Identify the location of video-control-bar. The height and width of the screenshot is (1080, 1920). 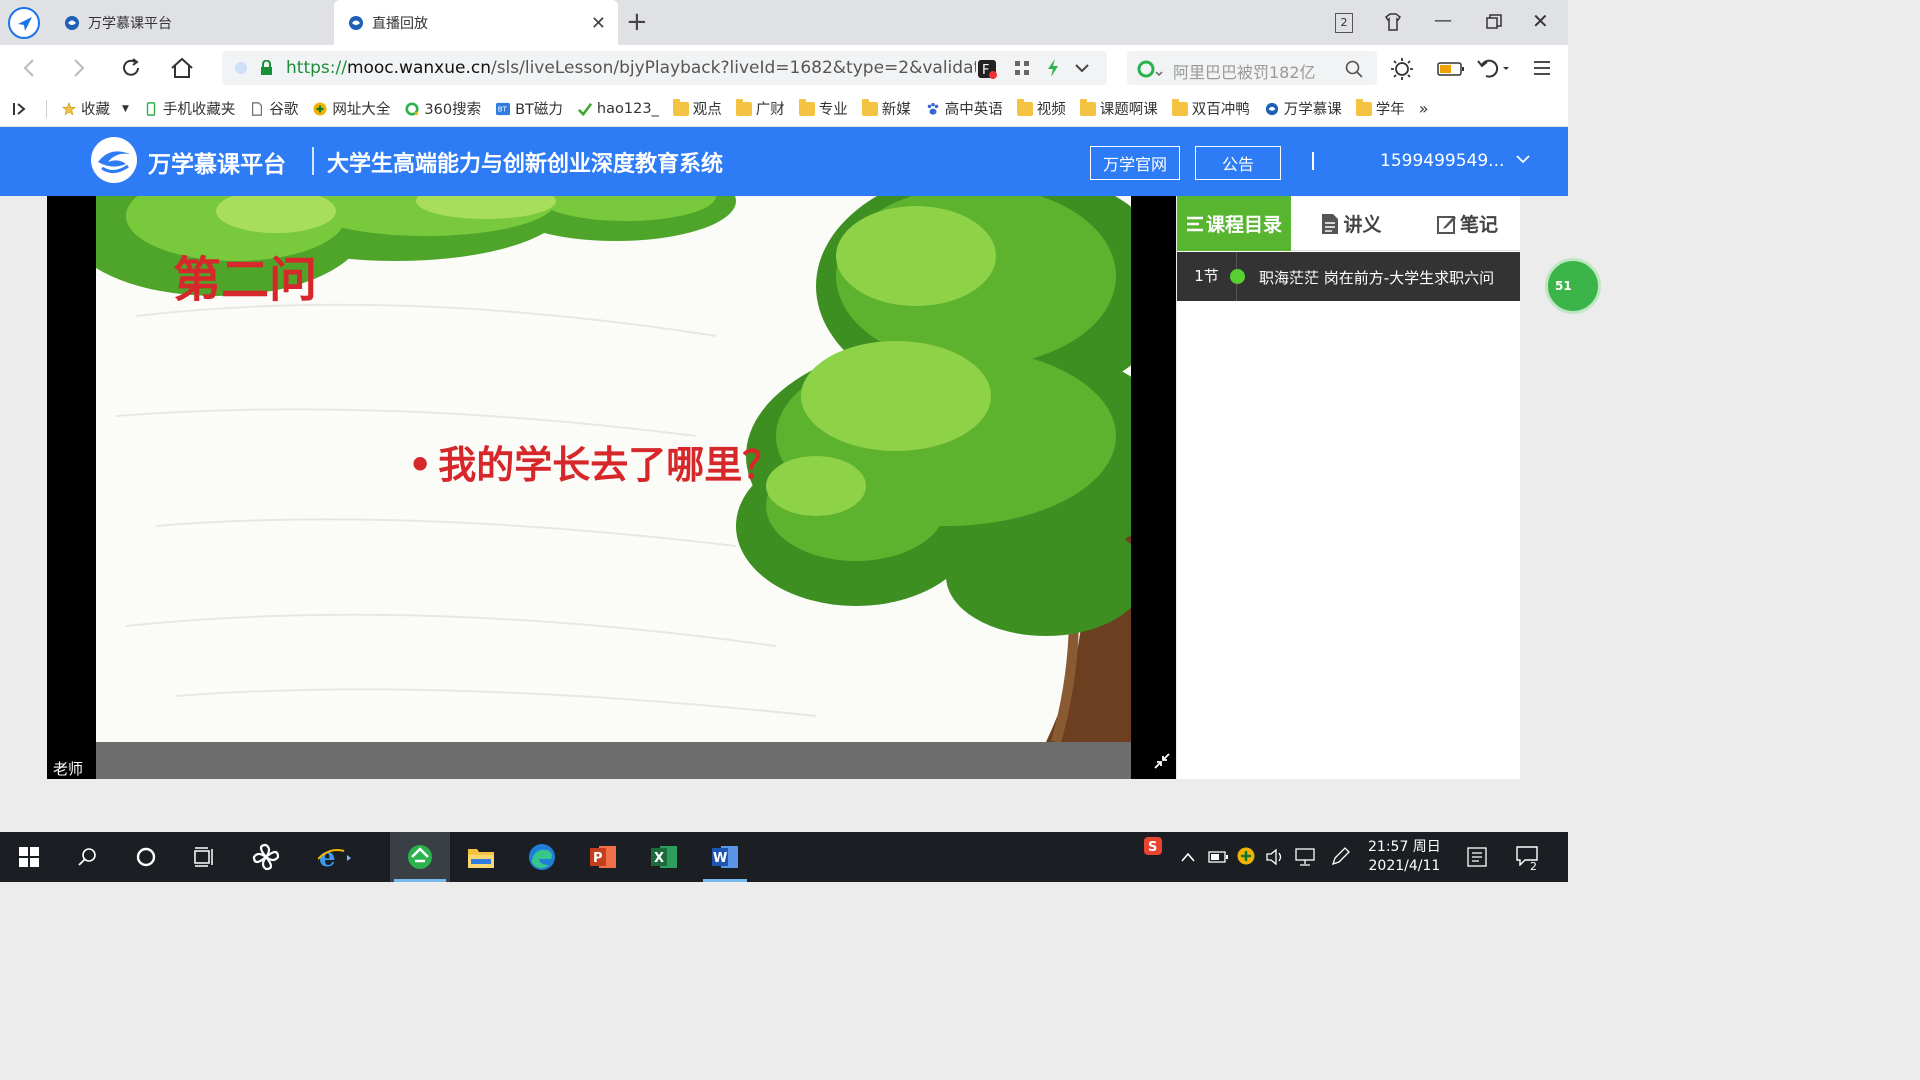
(613, 760).